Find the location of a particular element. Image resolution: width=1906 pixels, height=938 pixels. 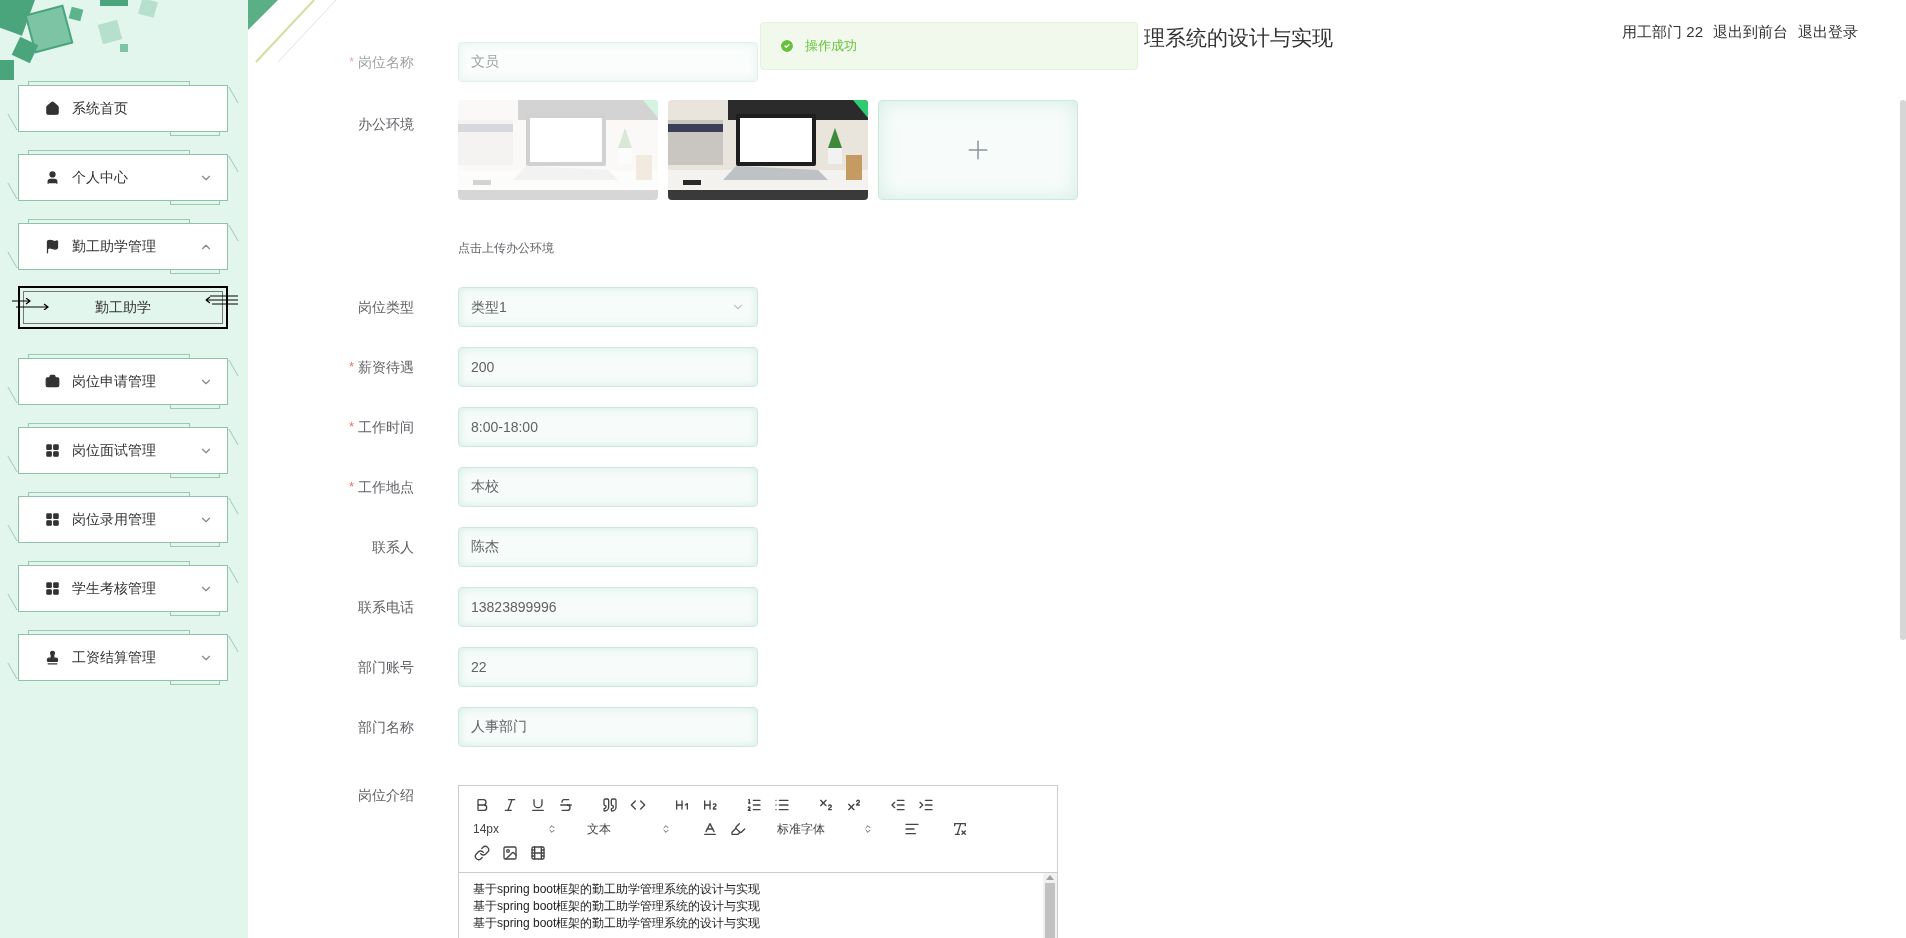

field-label: 联系人 is located at coordinates (393, 547).